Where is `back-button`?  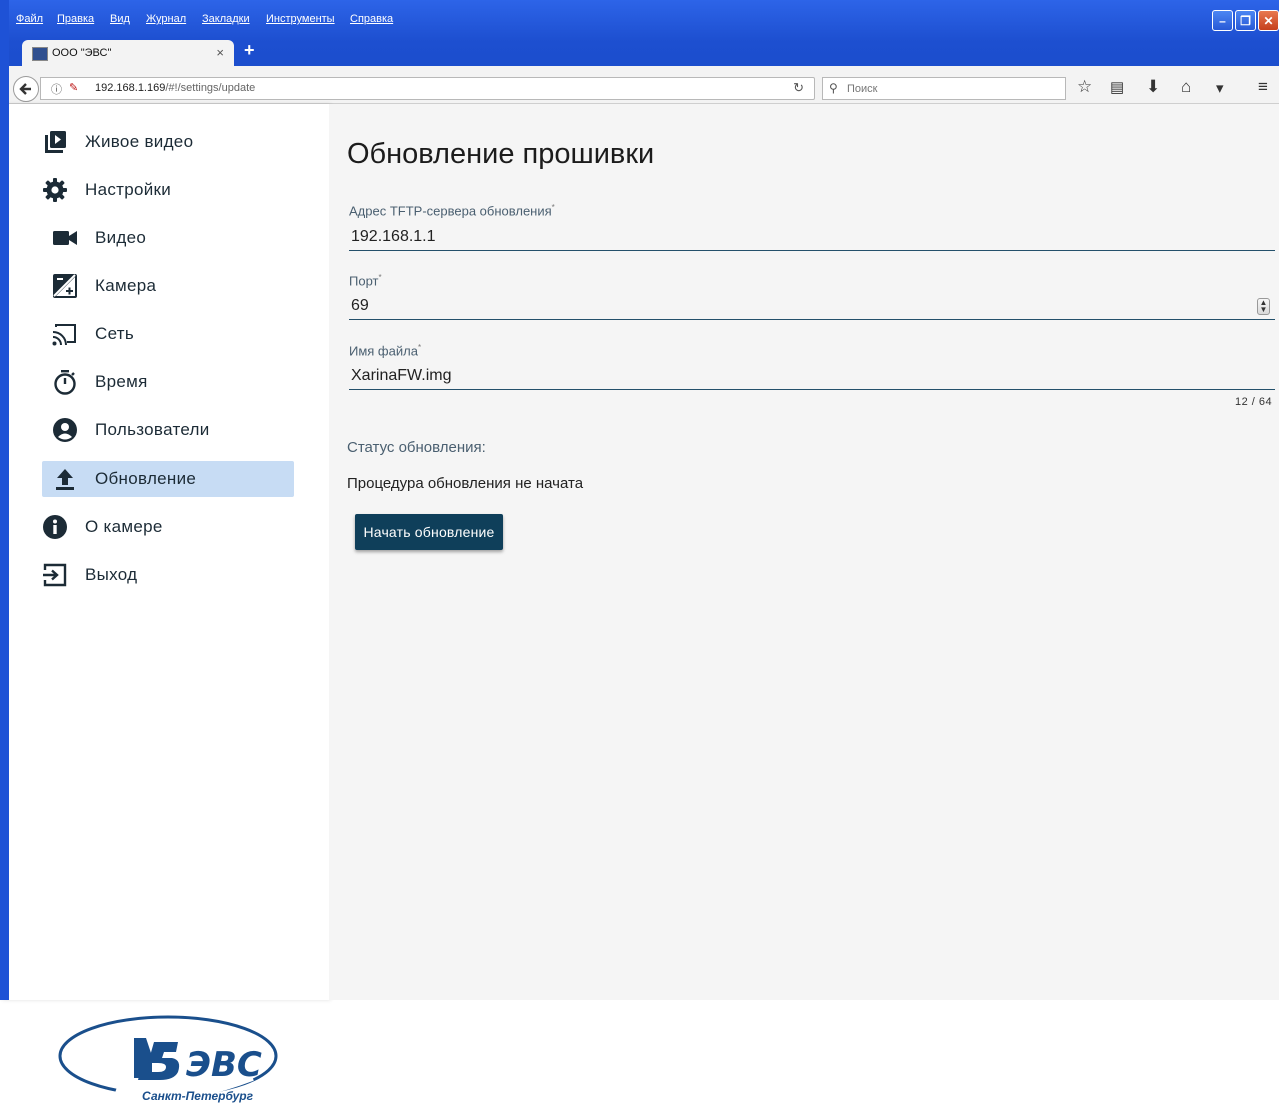 back-button is located at coordinates (26, 89).